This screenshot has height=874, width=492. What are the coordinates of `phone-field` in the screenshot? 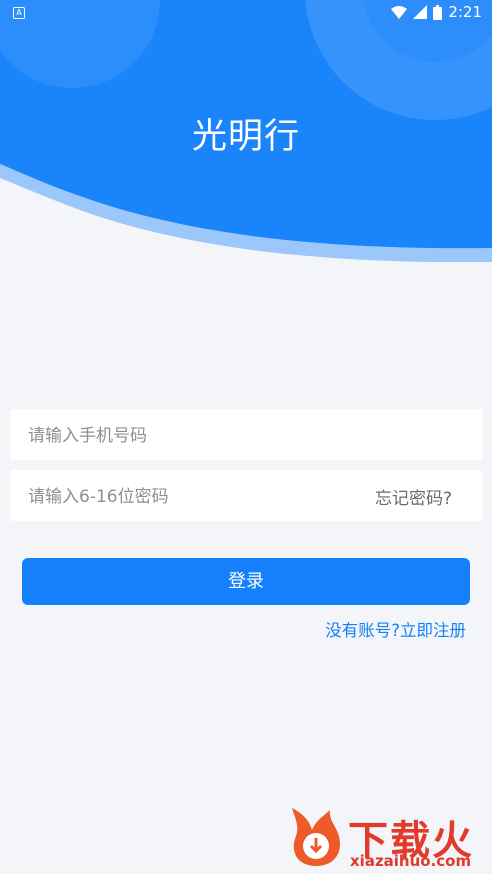 It's located at (246, 435).